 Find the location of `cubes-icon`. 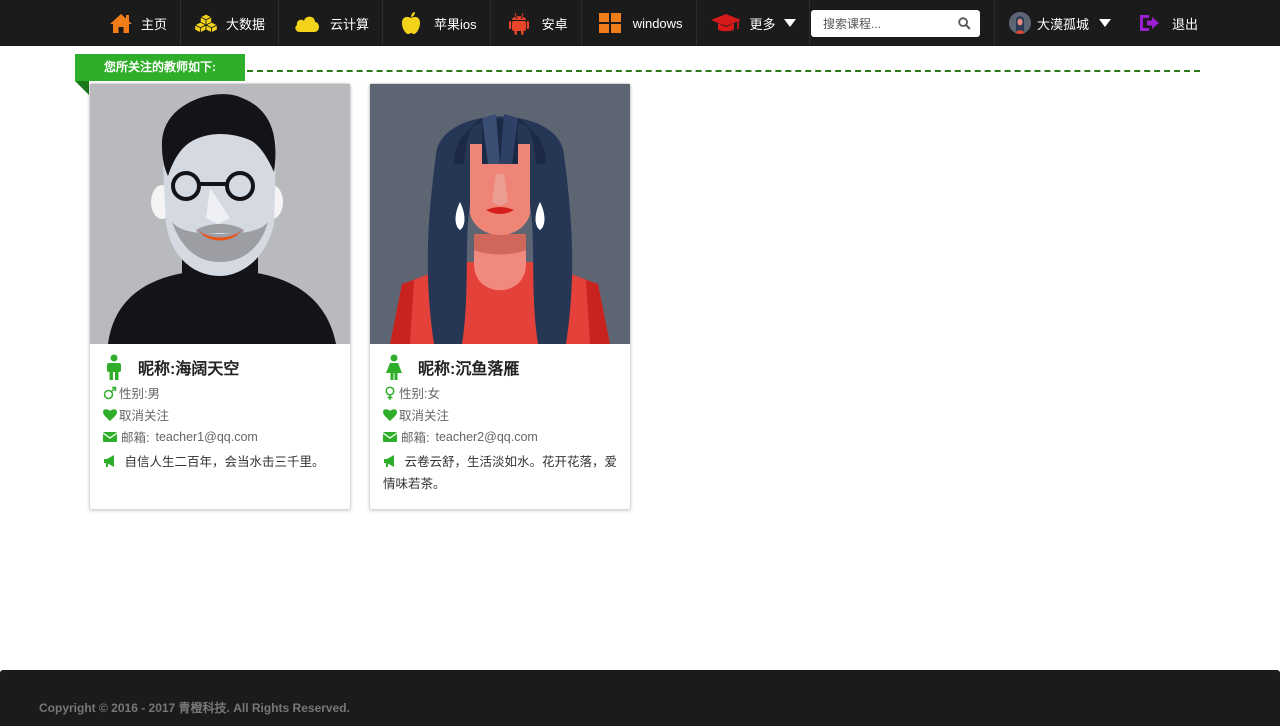

cubes-icon is located at coordinates (206, 23).